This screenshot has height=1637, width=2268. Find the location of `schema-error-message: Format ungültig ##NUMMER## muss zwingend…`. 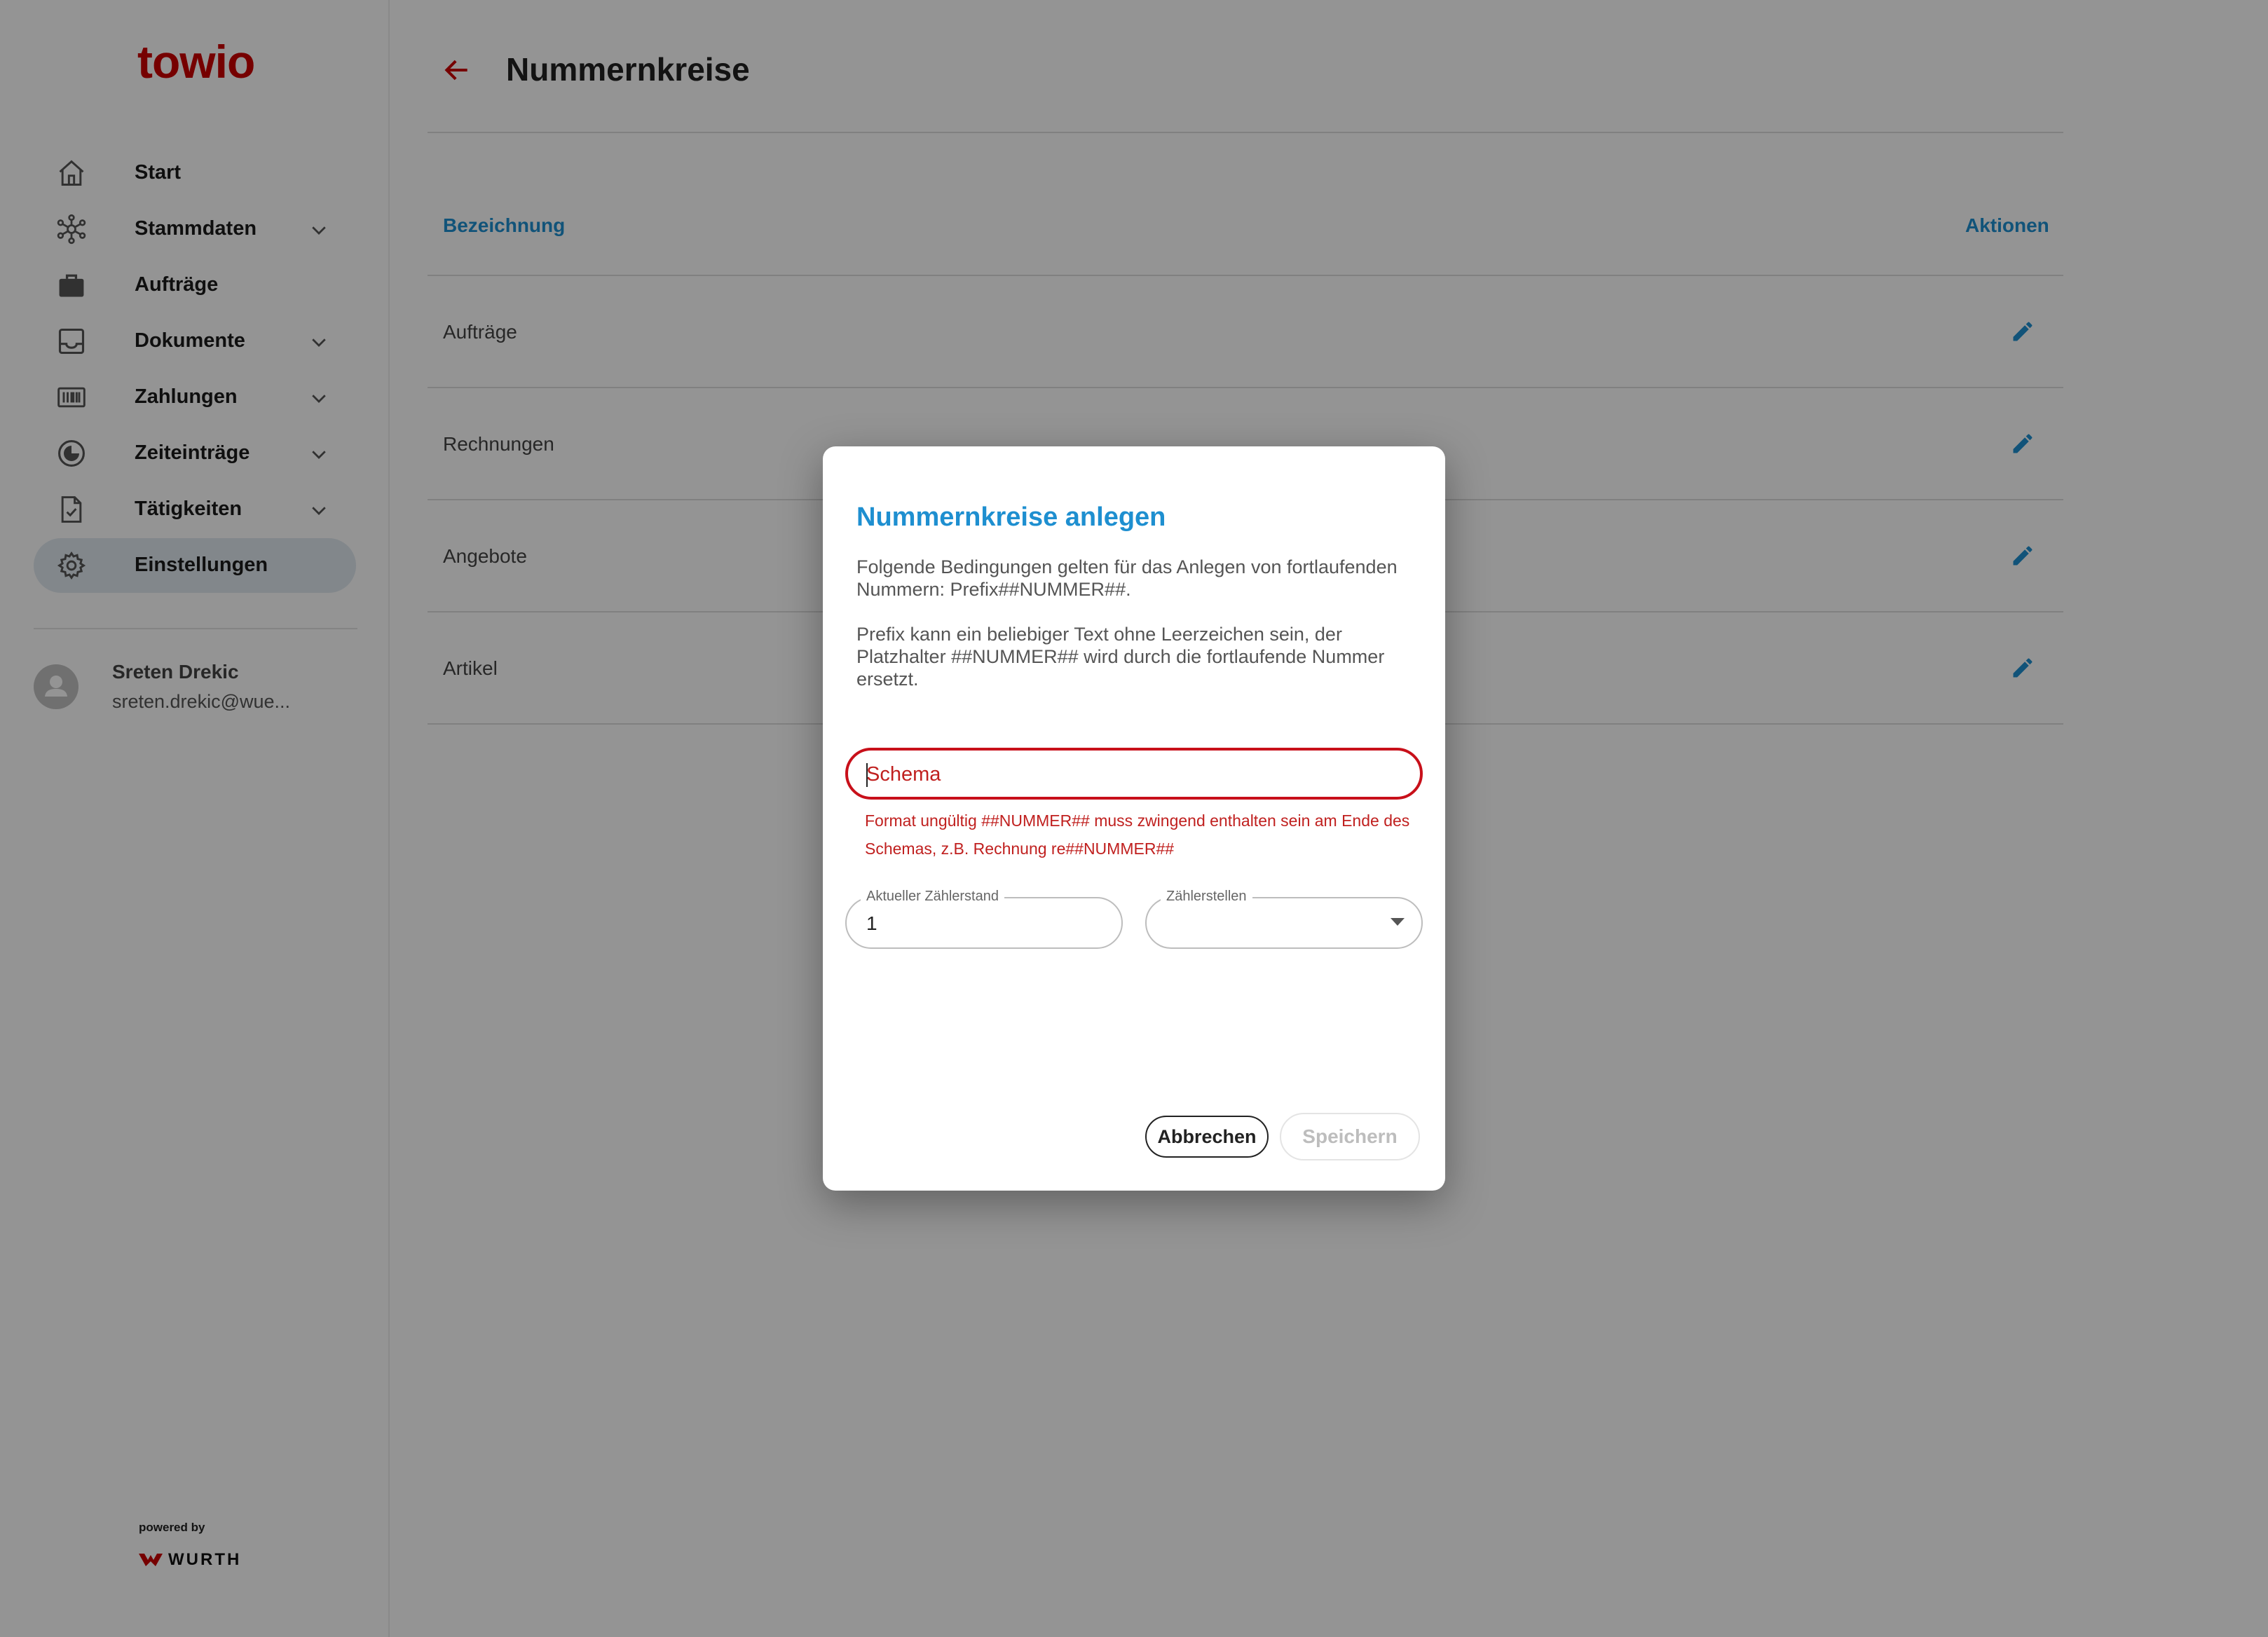

schema-error-message: Format ungültig ##NUMMER## muss zwingend… is located at coordinates (1138, 834).